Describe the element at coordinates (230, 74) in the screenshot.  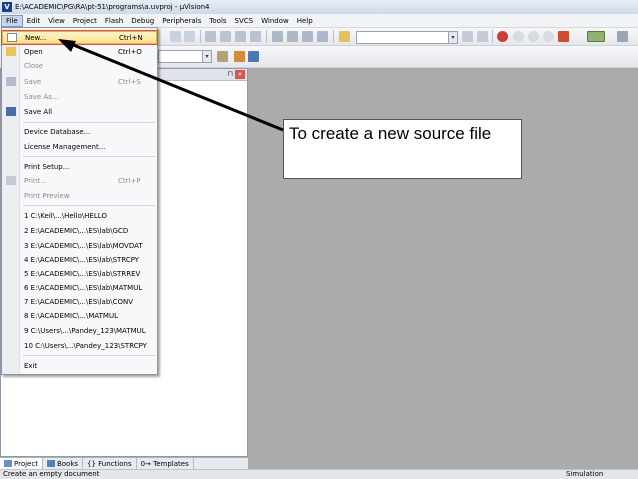
I see `pin-icon: ⊓` at that location.